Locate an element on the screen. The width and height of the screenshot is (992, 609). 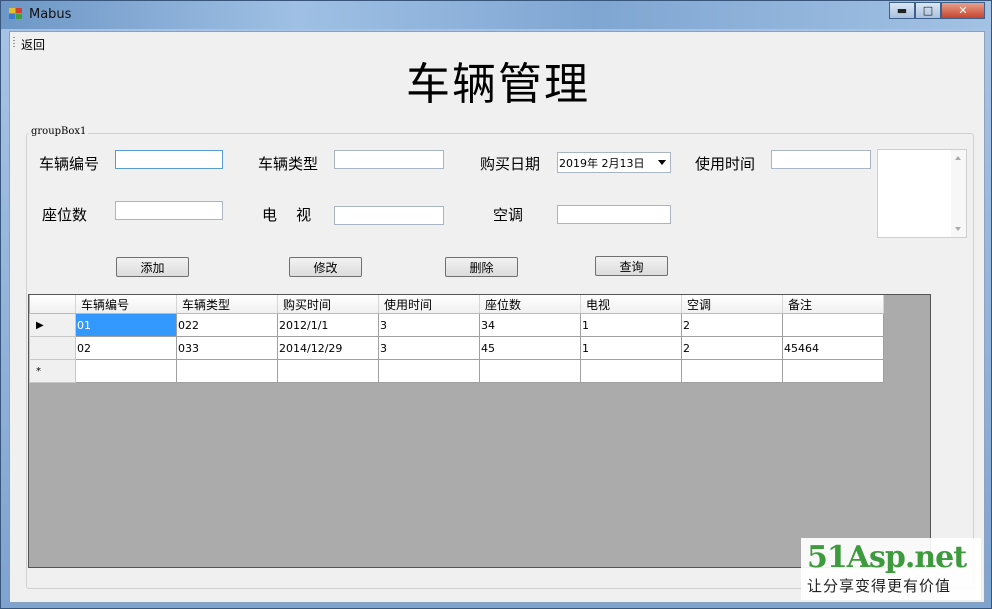
seats-label: 座位数 is located at coordinates (65, 215).